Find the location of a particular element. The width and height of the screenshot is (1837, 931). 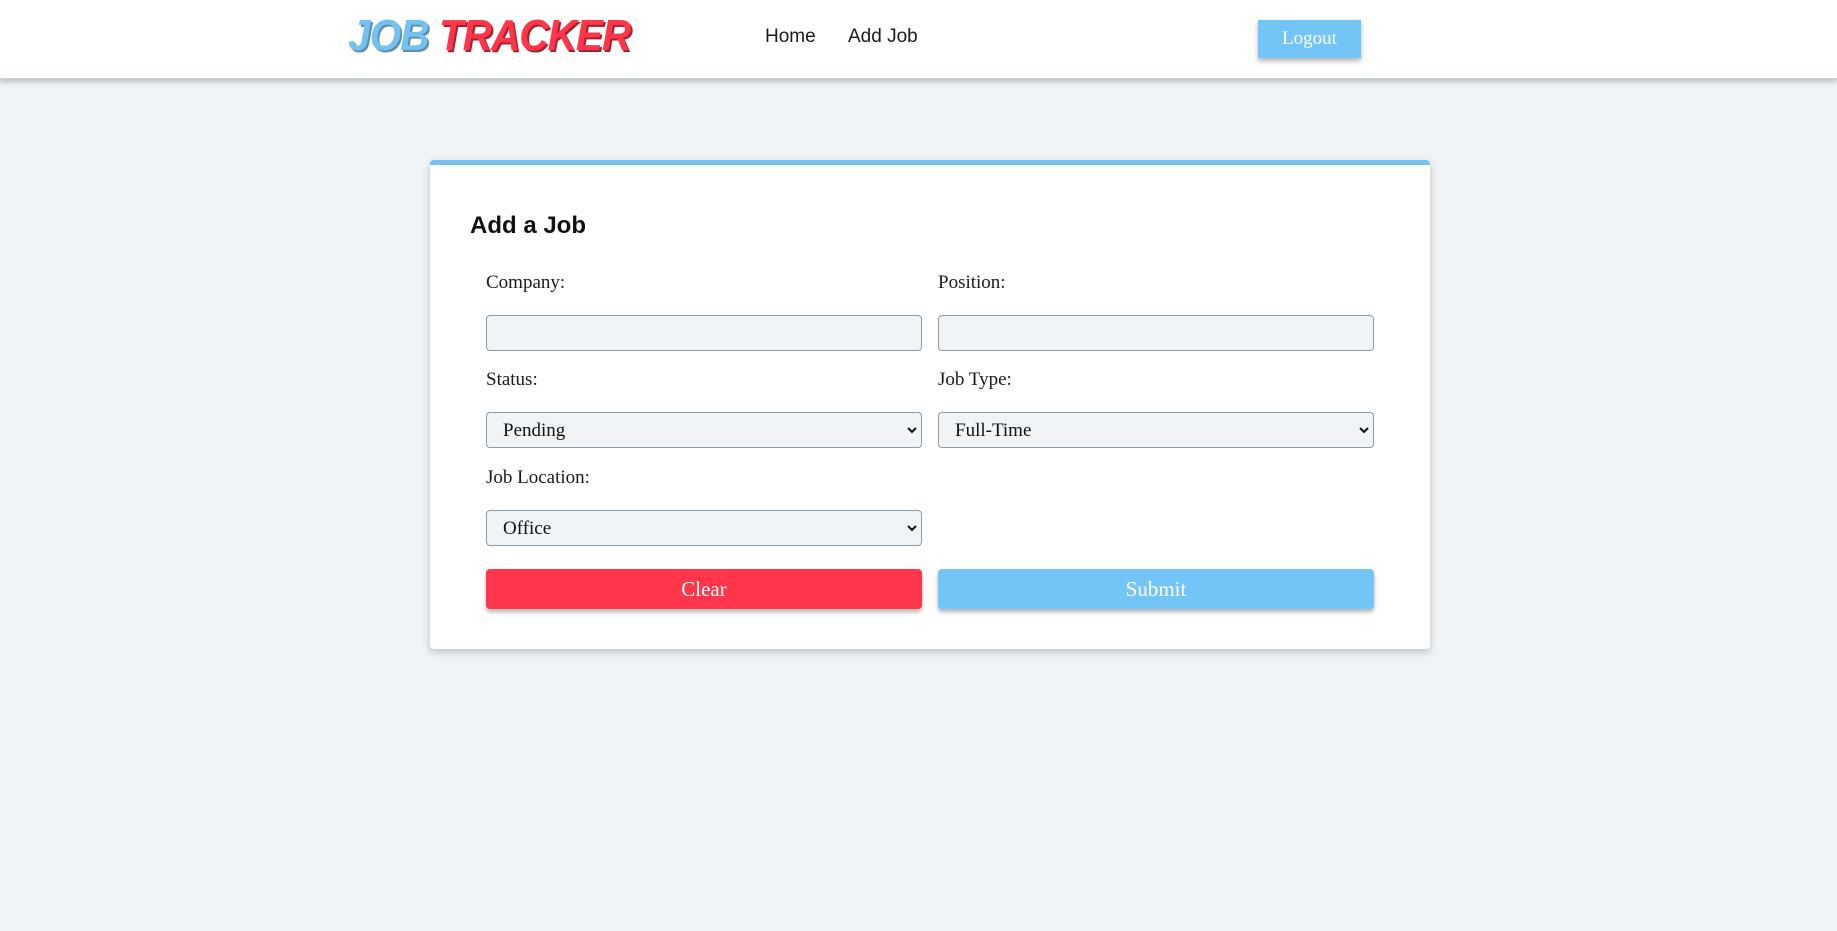

app-logo: JOB TRACKER is located at coordinates (489, 36).